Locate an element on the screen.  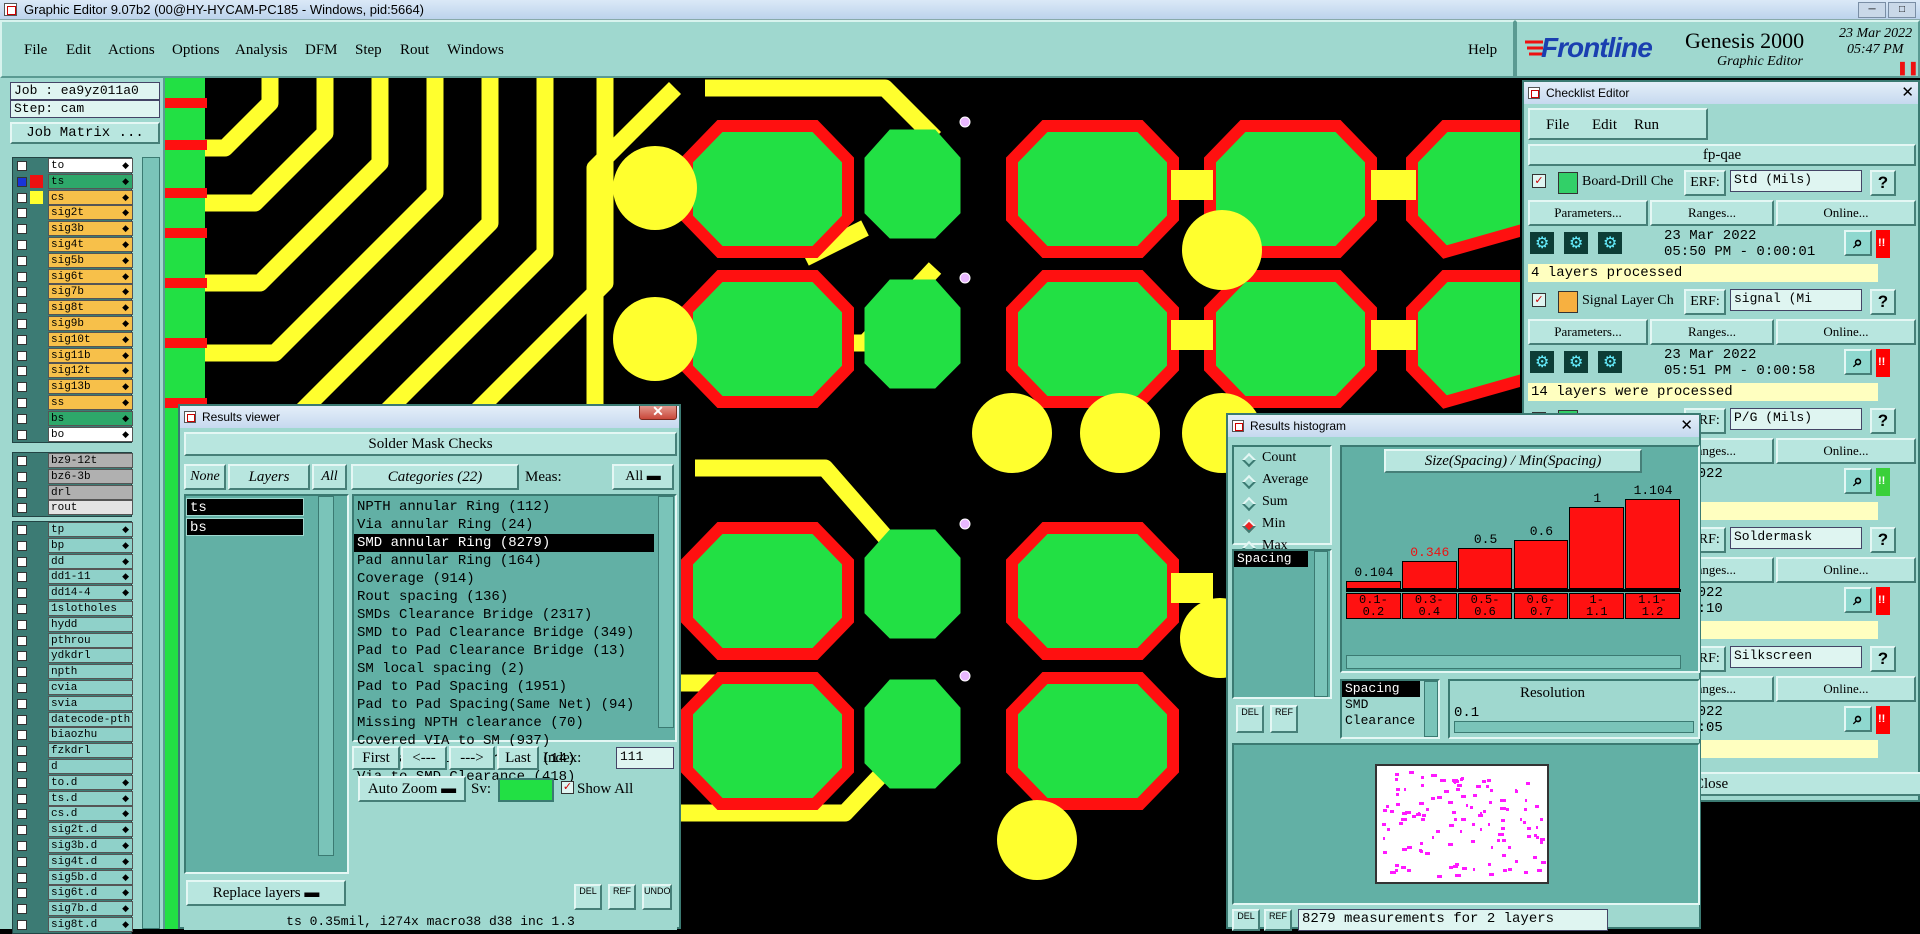
categories-button: Categories (22) is located at coordinates (435, 477).